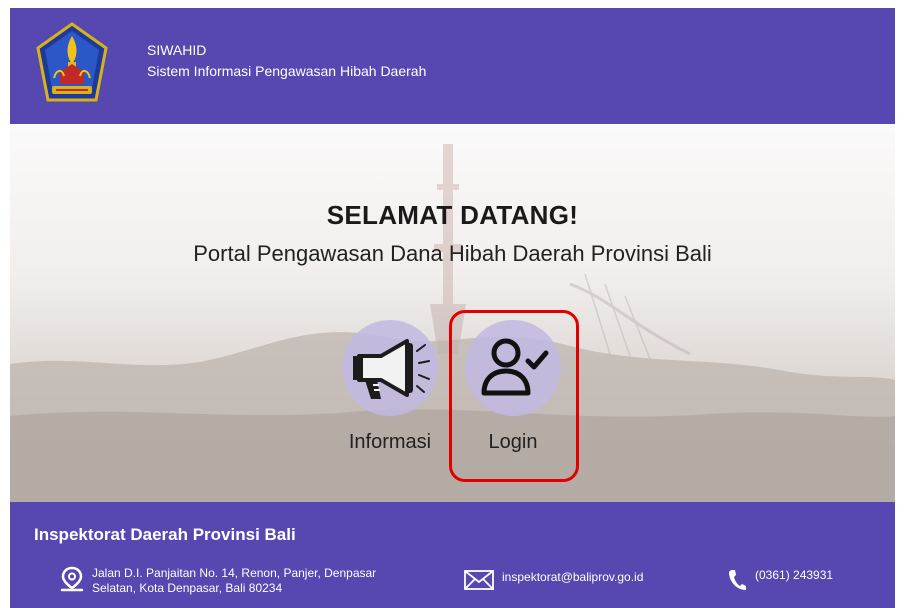 Image resolution: width=906 pixels, height=608 pixels. Describe the element at coordinates (479, 580) in the screenshot. I see `envelope-icon` at that location.